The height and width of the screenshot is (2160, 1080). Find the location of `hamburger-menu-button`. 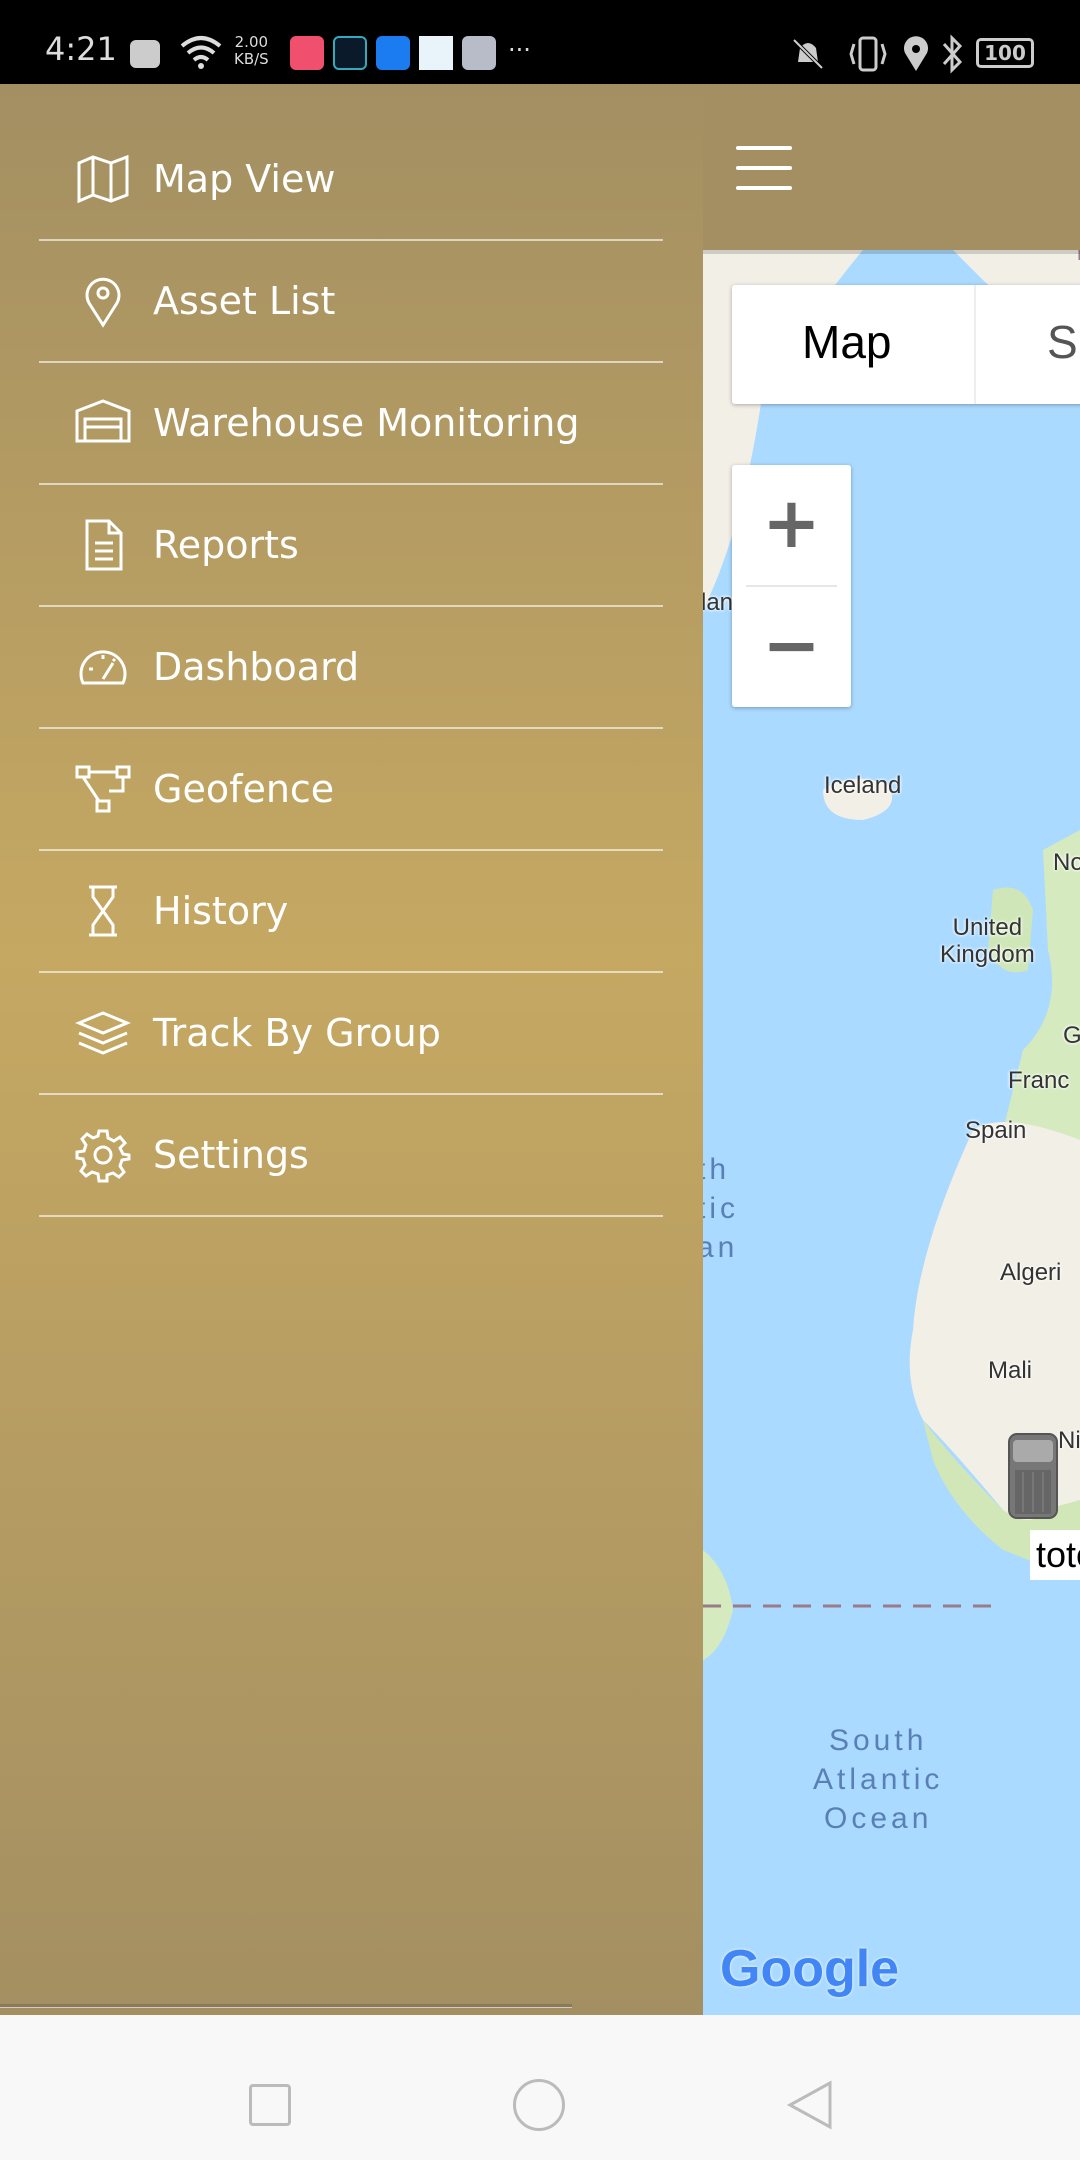

hamburger-menu-button is located at coordinates (764, 168).